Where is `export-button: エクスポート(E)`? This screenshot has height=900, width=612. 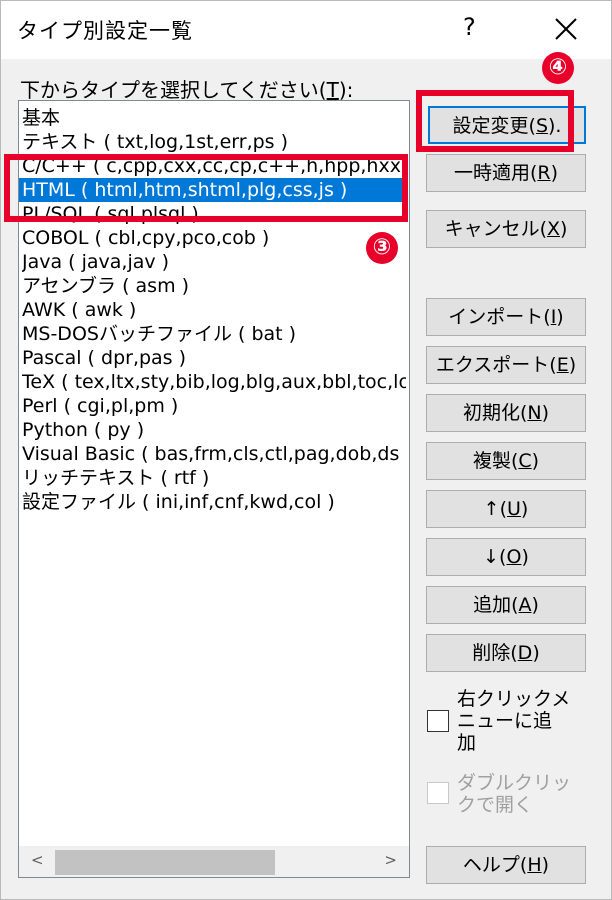 export-button: エクスポート(E) is located at coordinates (506, 365).